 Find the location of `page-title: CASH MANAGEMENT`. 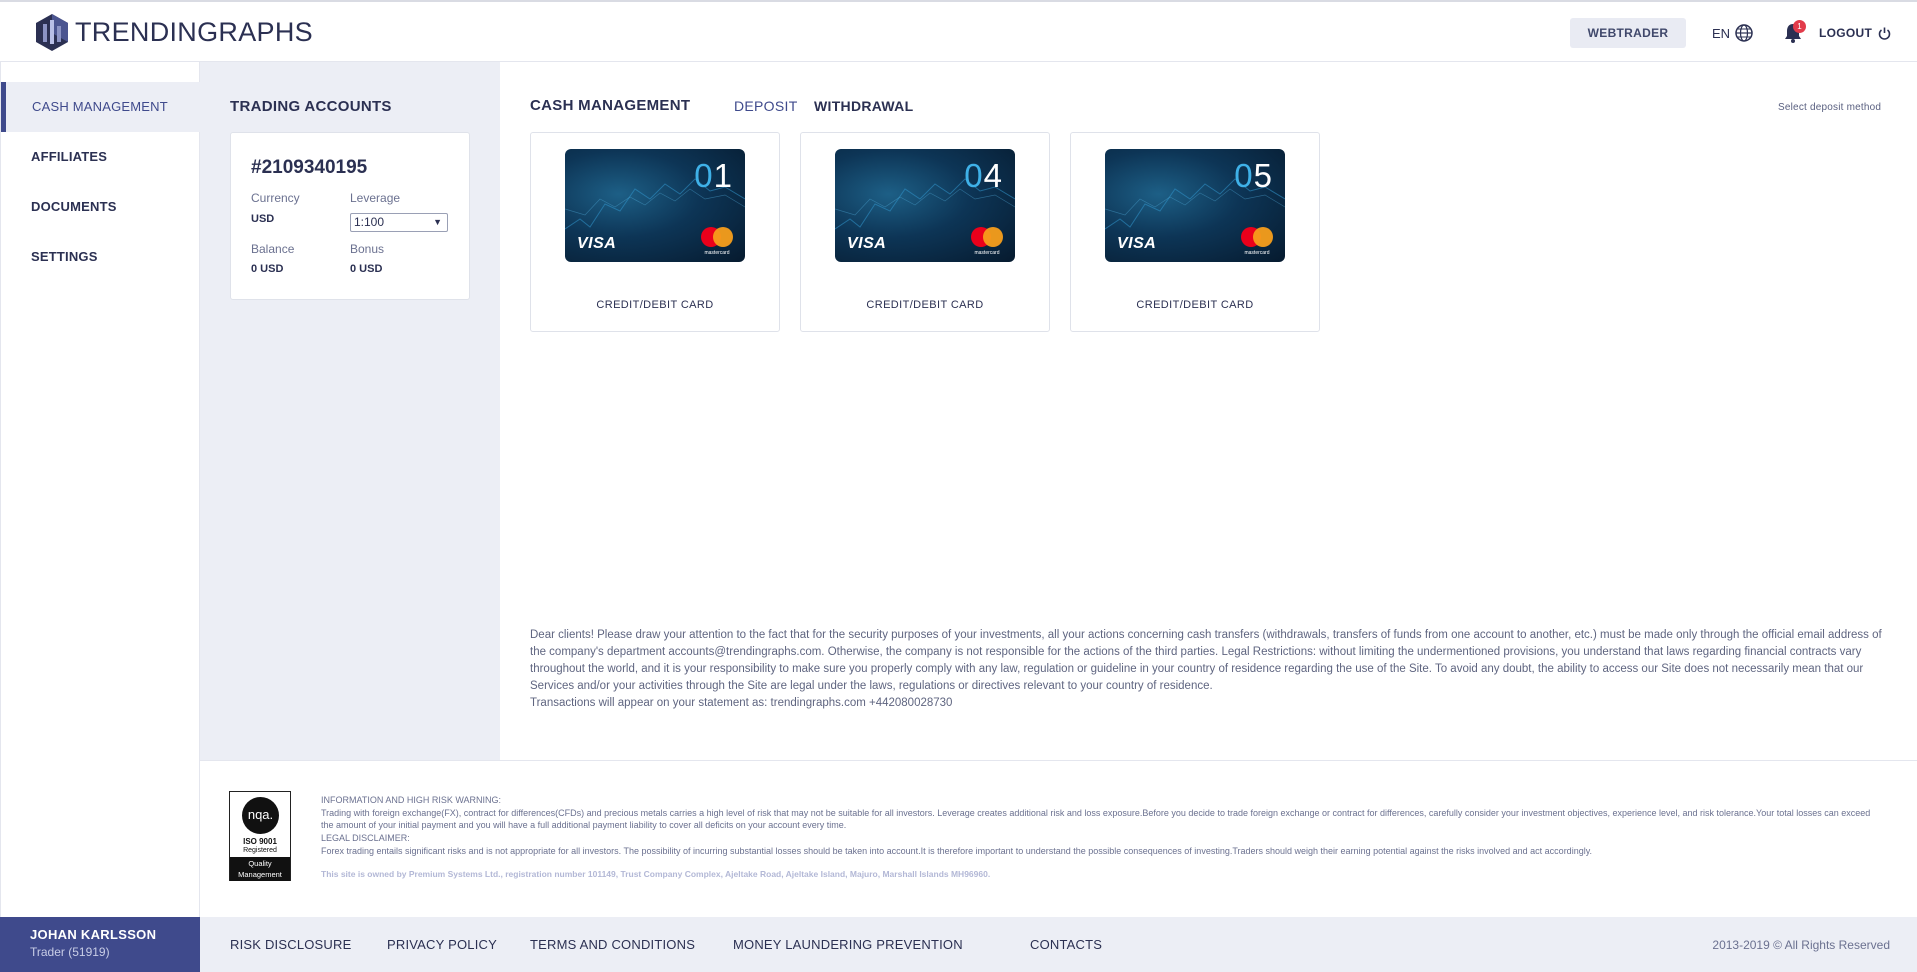

page-title: CASH MANAGEMENT is located at coordinates (610, 105).